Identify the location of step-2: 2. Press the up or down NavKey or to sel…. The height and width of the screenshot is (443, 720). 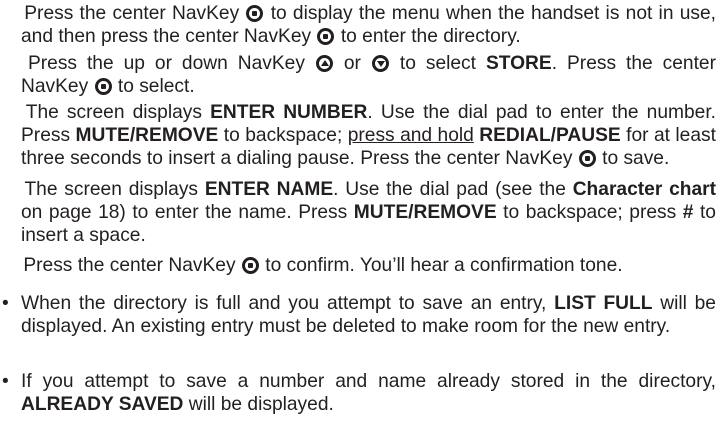
(358, 75).